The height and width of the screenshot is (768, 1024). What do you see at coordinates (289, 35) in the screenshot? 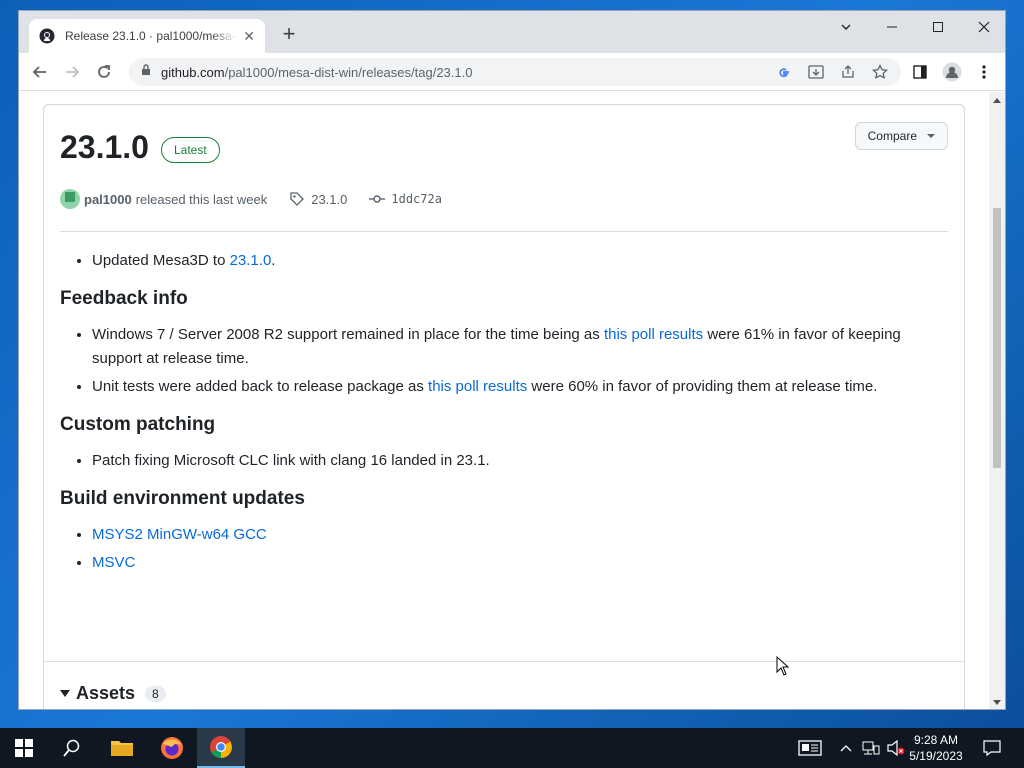
I see `new-tab-button: +` at bounding box center [289, 35].